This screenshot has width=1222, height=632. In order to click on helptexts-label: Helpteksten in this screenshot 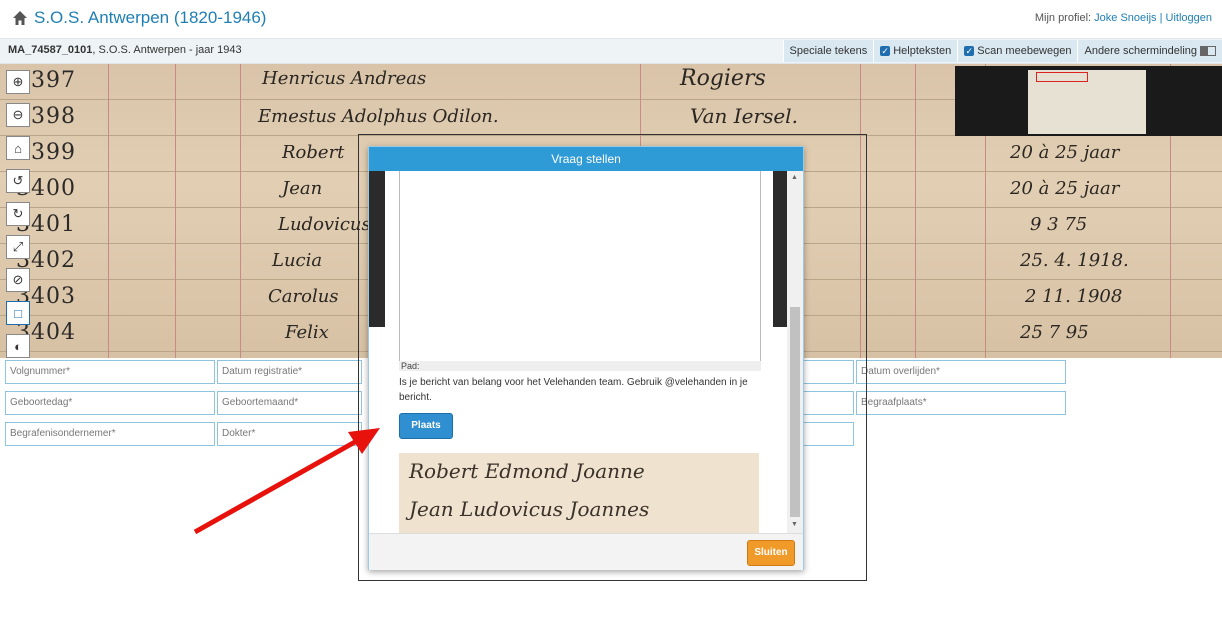, I will do `click(922, 51)`.